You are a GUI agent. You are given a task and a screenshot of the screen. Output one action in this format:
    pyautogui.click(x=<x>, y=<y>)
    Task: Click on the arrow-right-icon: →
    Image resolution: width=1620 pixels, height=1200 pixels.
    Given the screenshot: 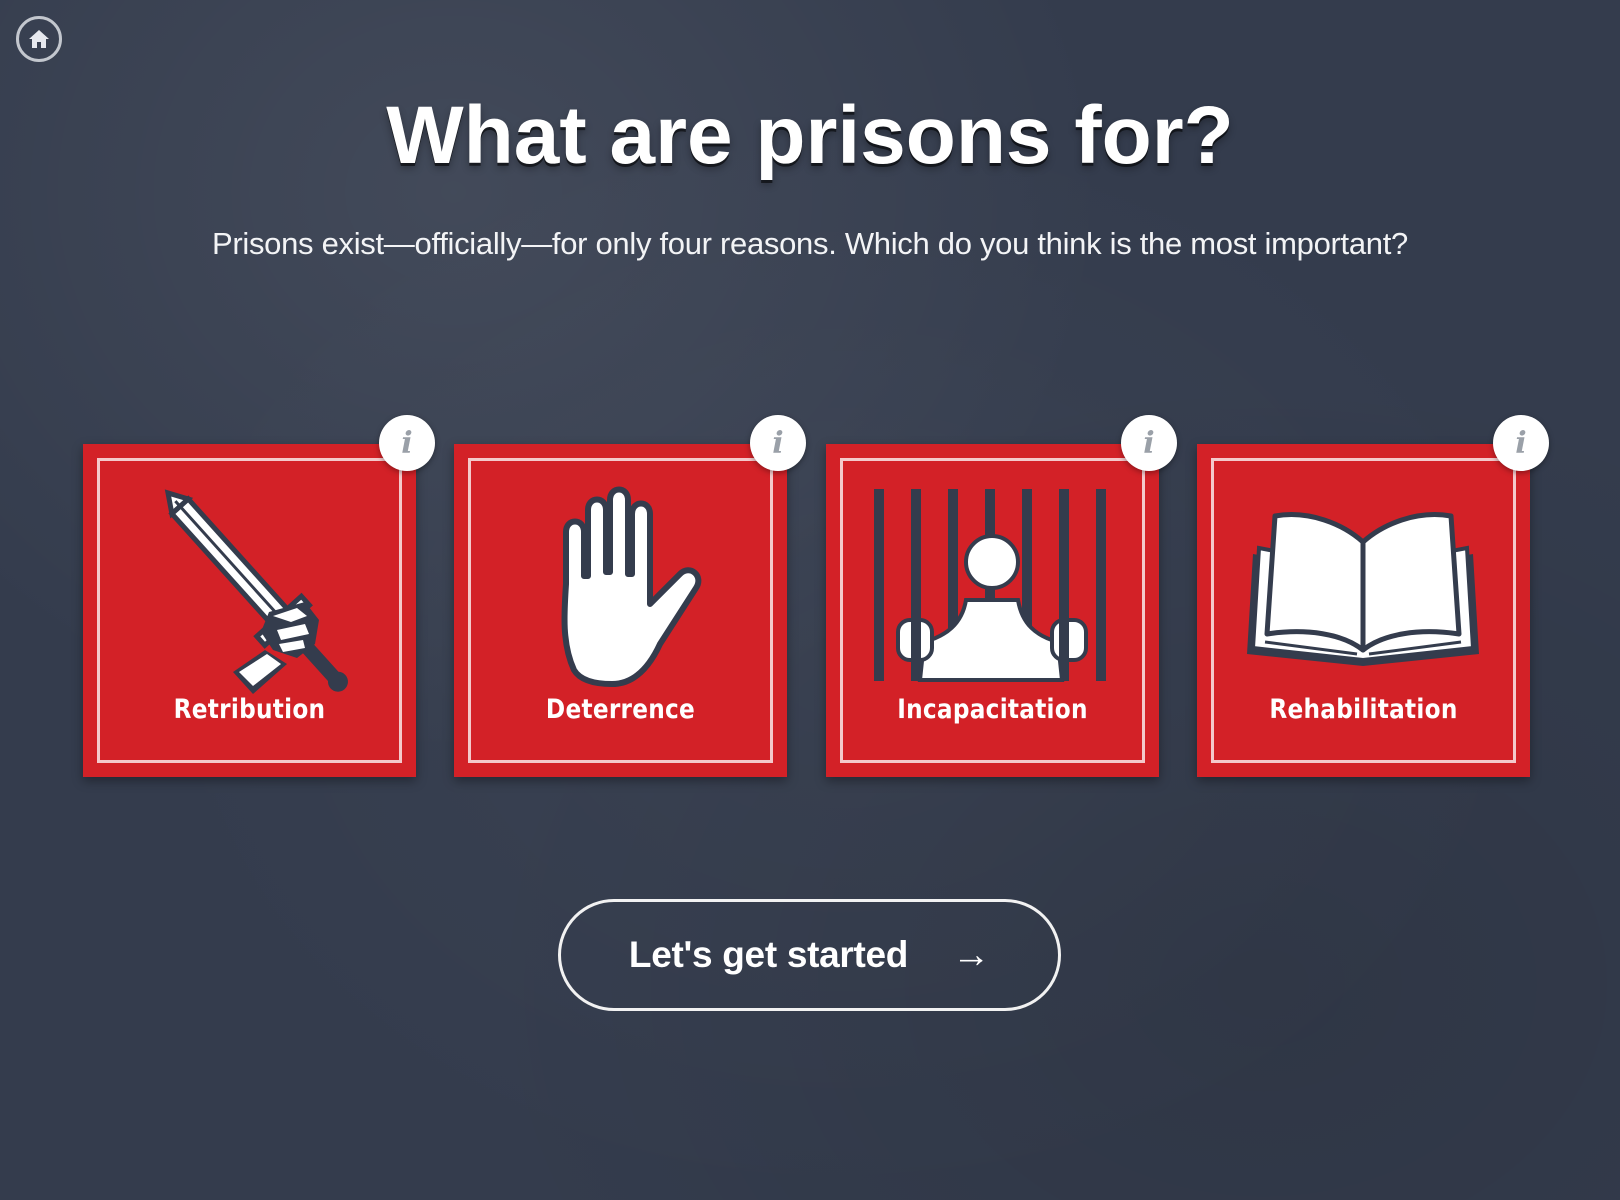 What is the action you would take?
    pyautogui.click(x=971, y=955)
    